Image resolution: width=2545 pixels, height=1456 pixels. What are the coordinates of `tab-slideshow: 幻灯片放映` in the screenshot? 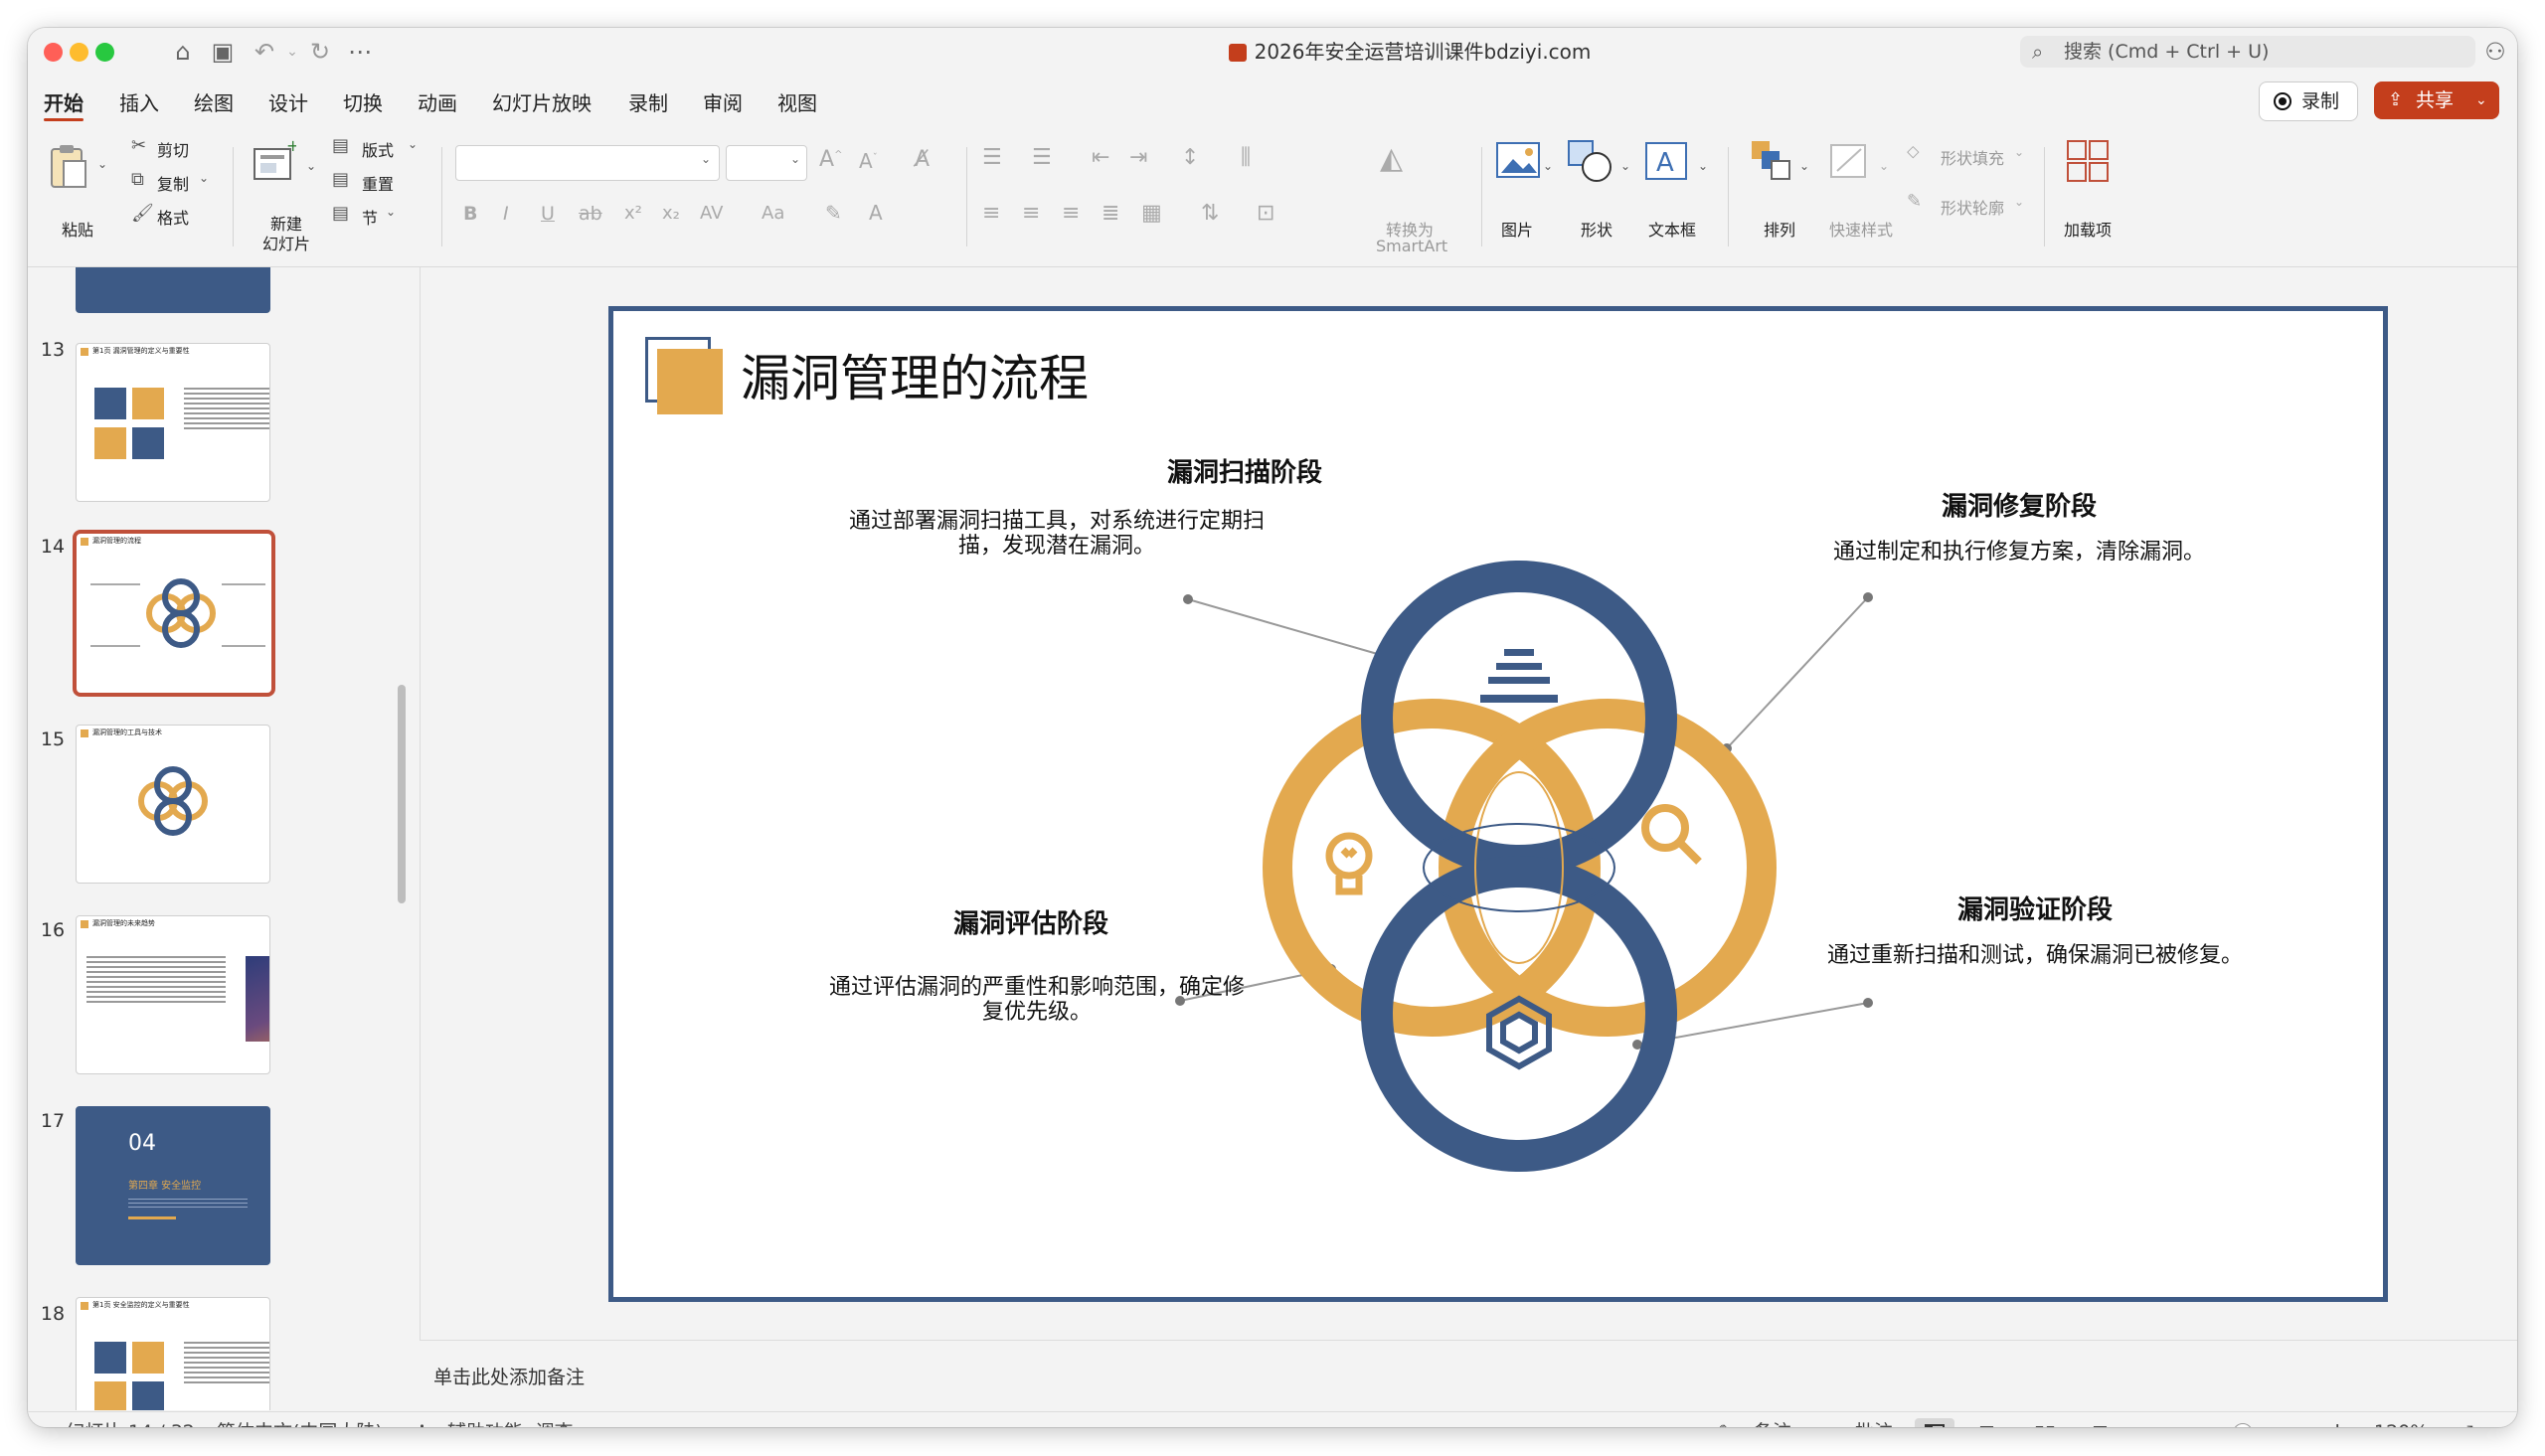 It's located at (542, 103).